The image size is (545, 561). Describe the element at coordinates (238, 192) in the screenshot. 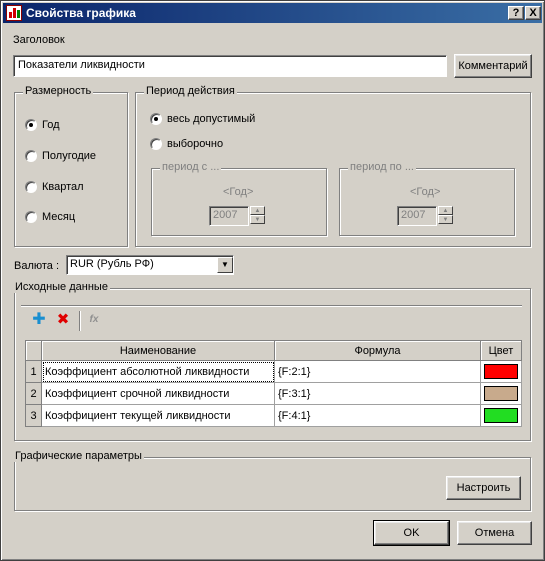

I see `period-from-unit: <Год>` at that location.